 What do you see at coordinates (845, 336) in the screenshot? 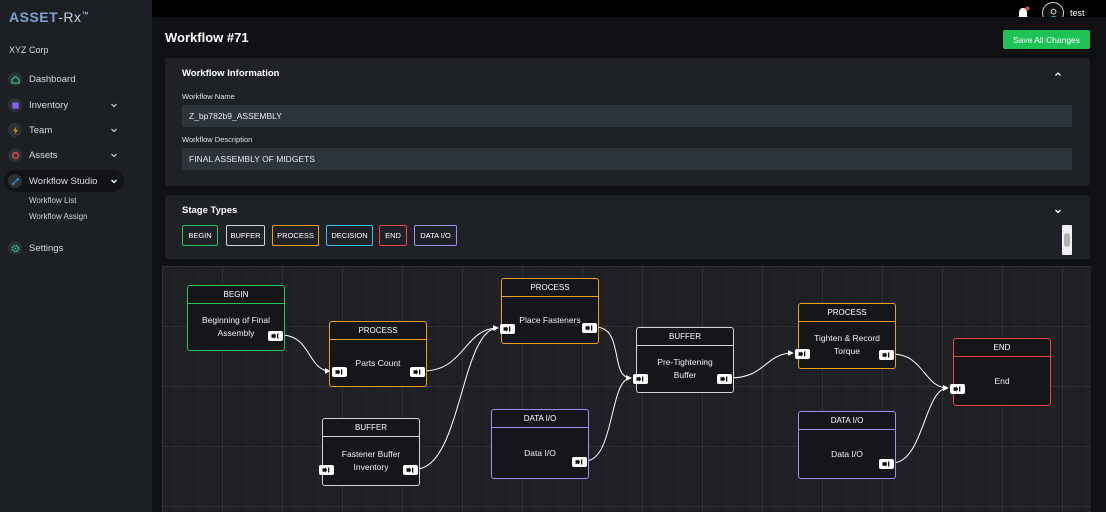
I see `workflow-node-process: PROCESS Tighten & Record Torque` at bounding box center [845, 336].